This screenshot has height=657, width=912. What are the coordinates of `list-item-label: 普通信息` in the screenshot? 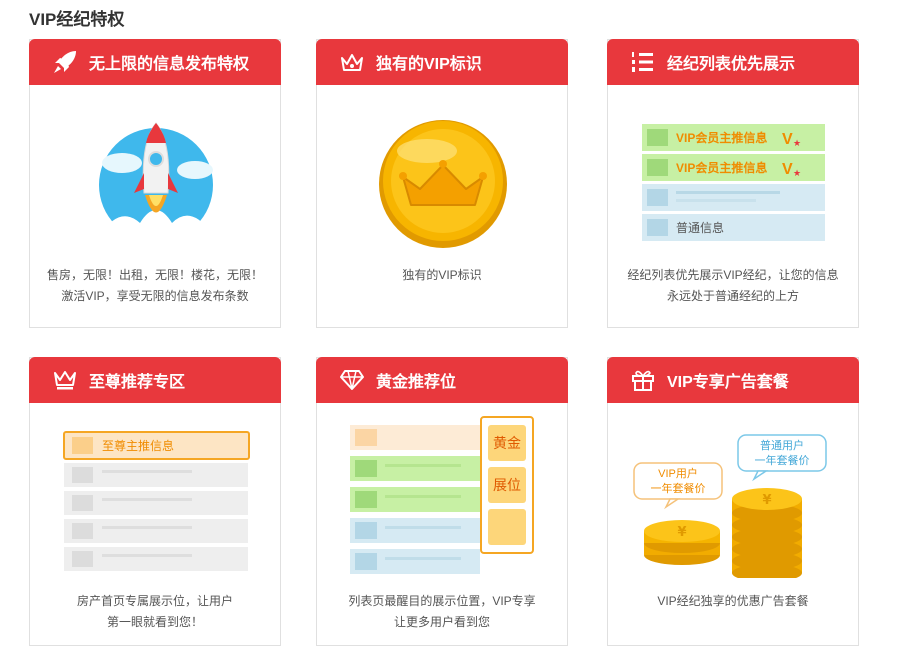 It's located at (700, 227).